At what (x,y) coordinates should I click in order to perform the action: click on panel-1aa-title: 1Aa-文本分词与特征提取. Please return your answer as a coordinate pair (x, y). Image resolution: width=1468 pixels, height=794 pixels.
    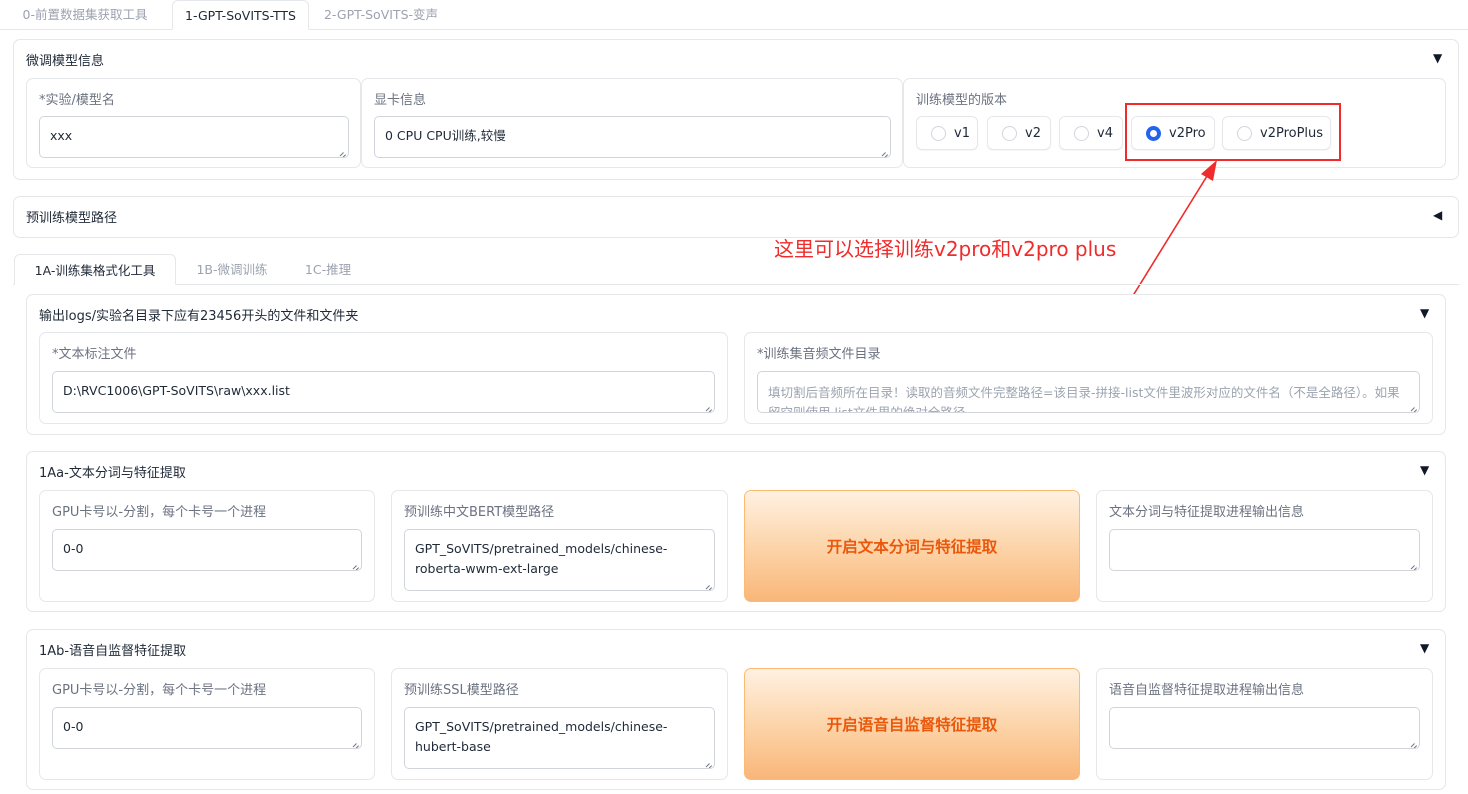
    Looking at the image, I should click on (112, 473).